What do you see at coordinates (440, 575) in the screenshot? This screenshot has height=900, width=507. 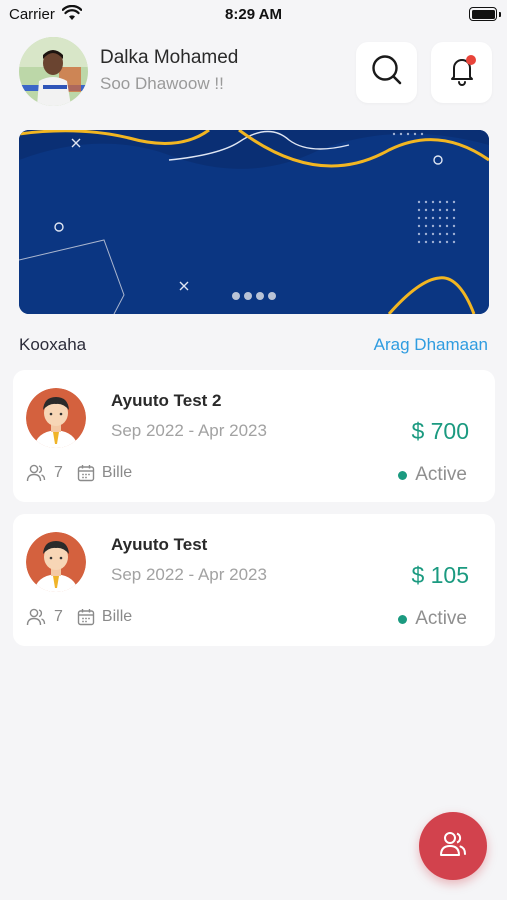 I see `group-amount: $ 105` at bounding box center [440, 575].